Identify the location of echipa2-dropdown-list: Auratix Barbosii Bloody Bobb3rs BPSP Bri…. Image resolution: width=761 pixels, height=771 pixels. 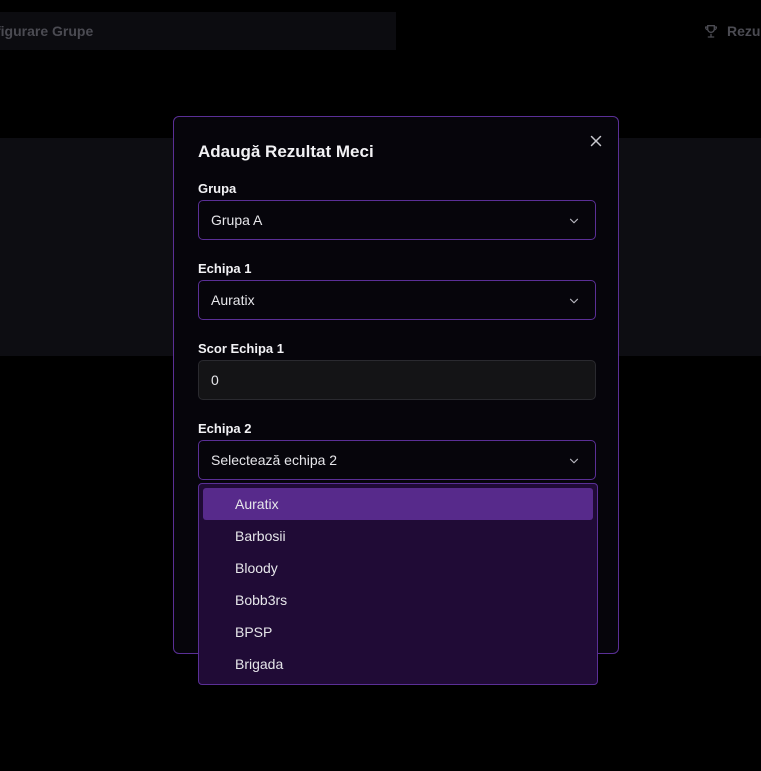
(398, 584).